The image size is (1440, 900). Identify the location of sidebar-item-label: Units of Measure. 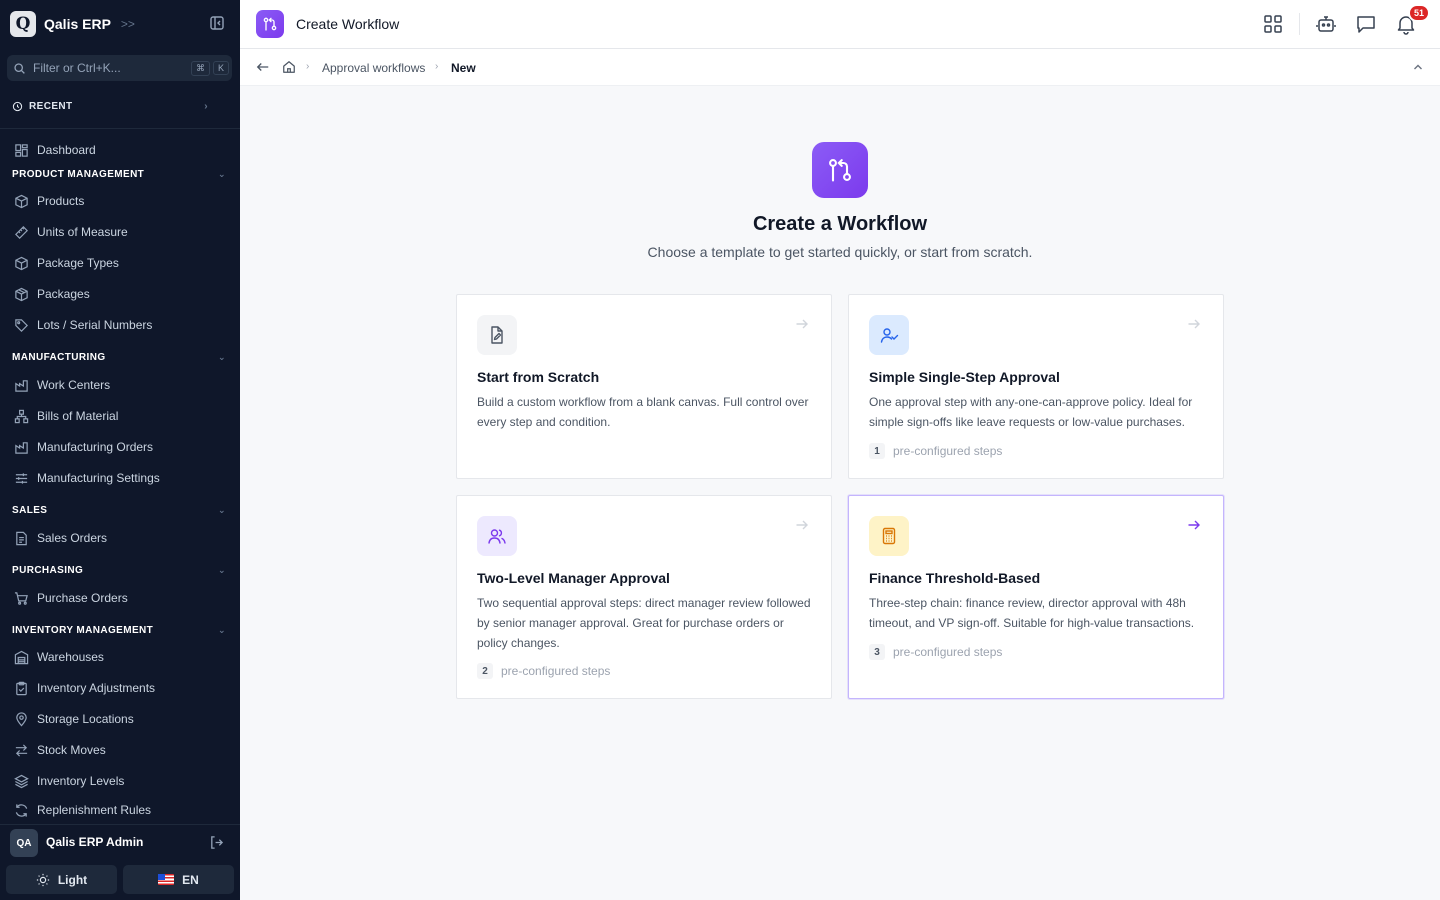
(82, 232).